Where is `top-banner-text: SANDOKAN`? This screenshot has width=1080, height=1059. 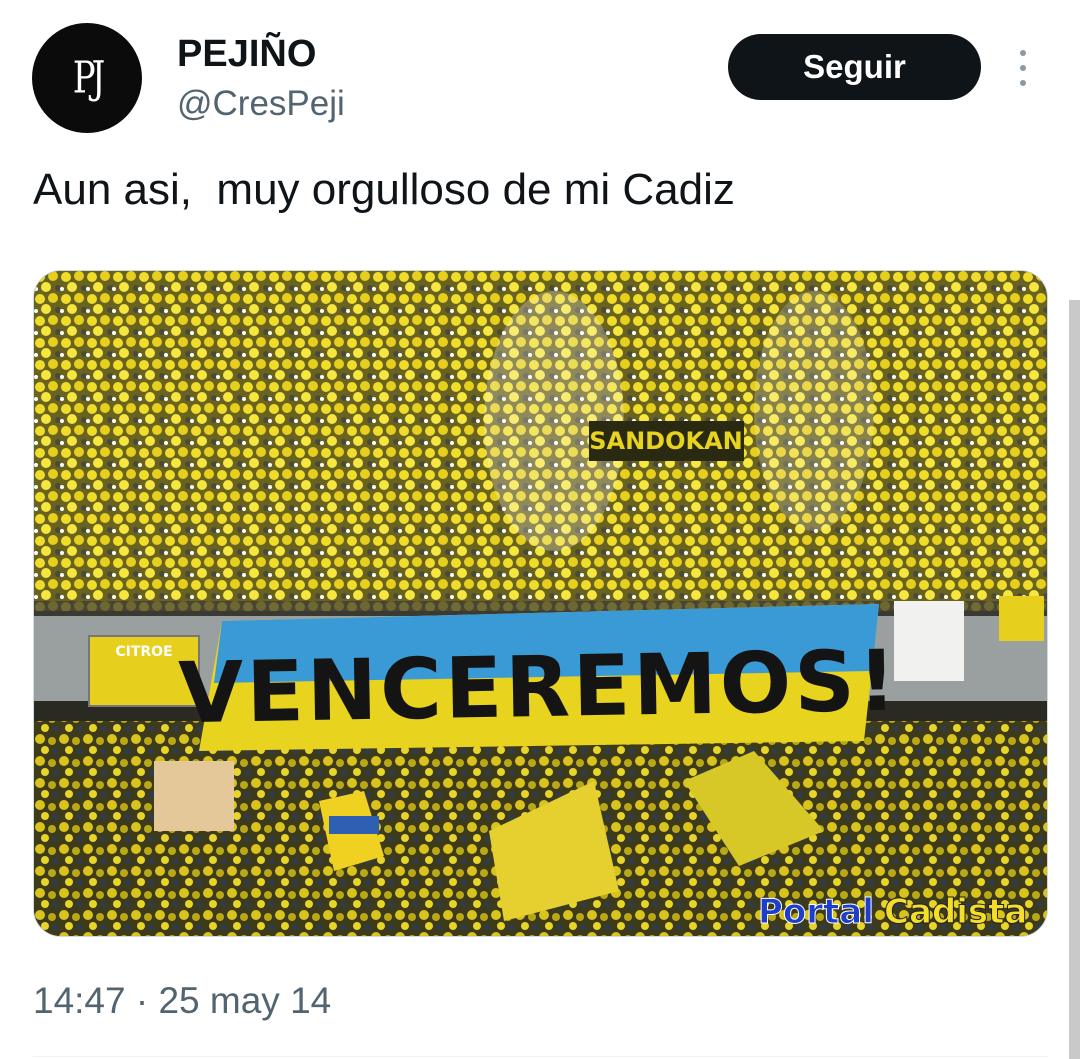
top-banner-text: SANDOKAN is located at coordinates (666, 441).